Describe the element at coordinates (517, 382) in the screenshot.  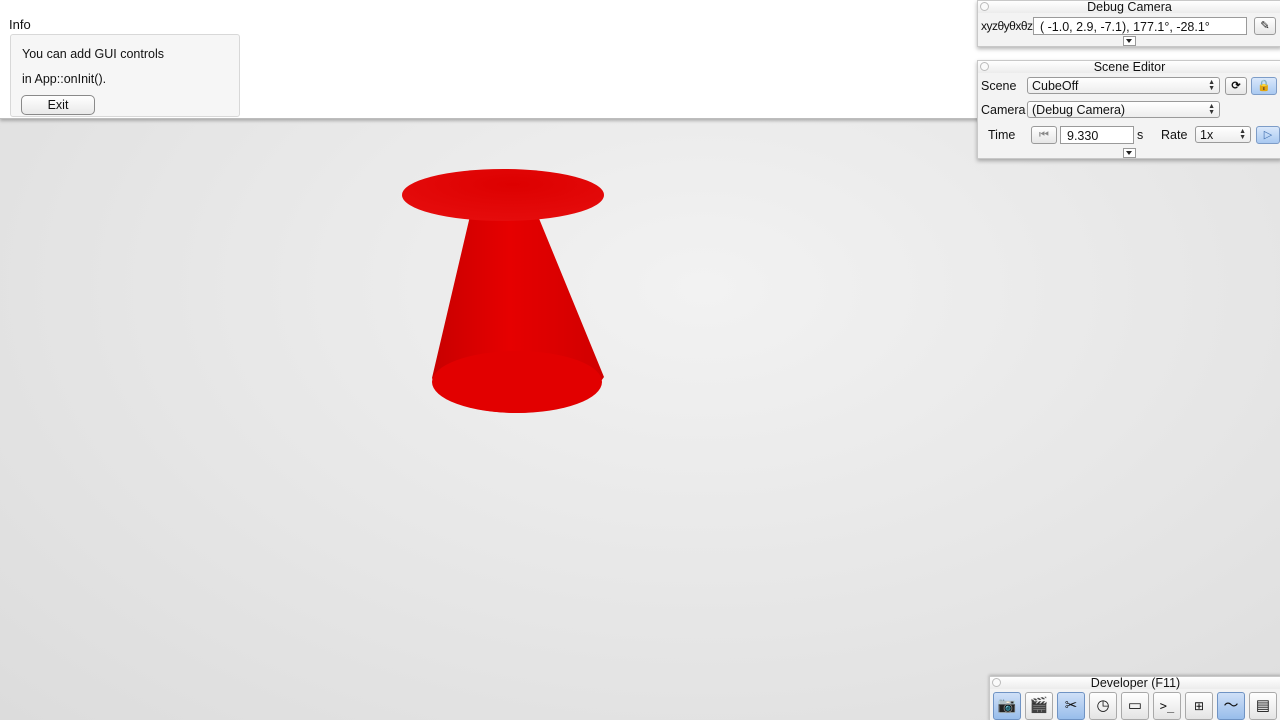
I see `cone-base` at that location.